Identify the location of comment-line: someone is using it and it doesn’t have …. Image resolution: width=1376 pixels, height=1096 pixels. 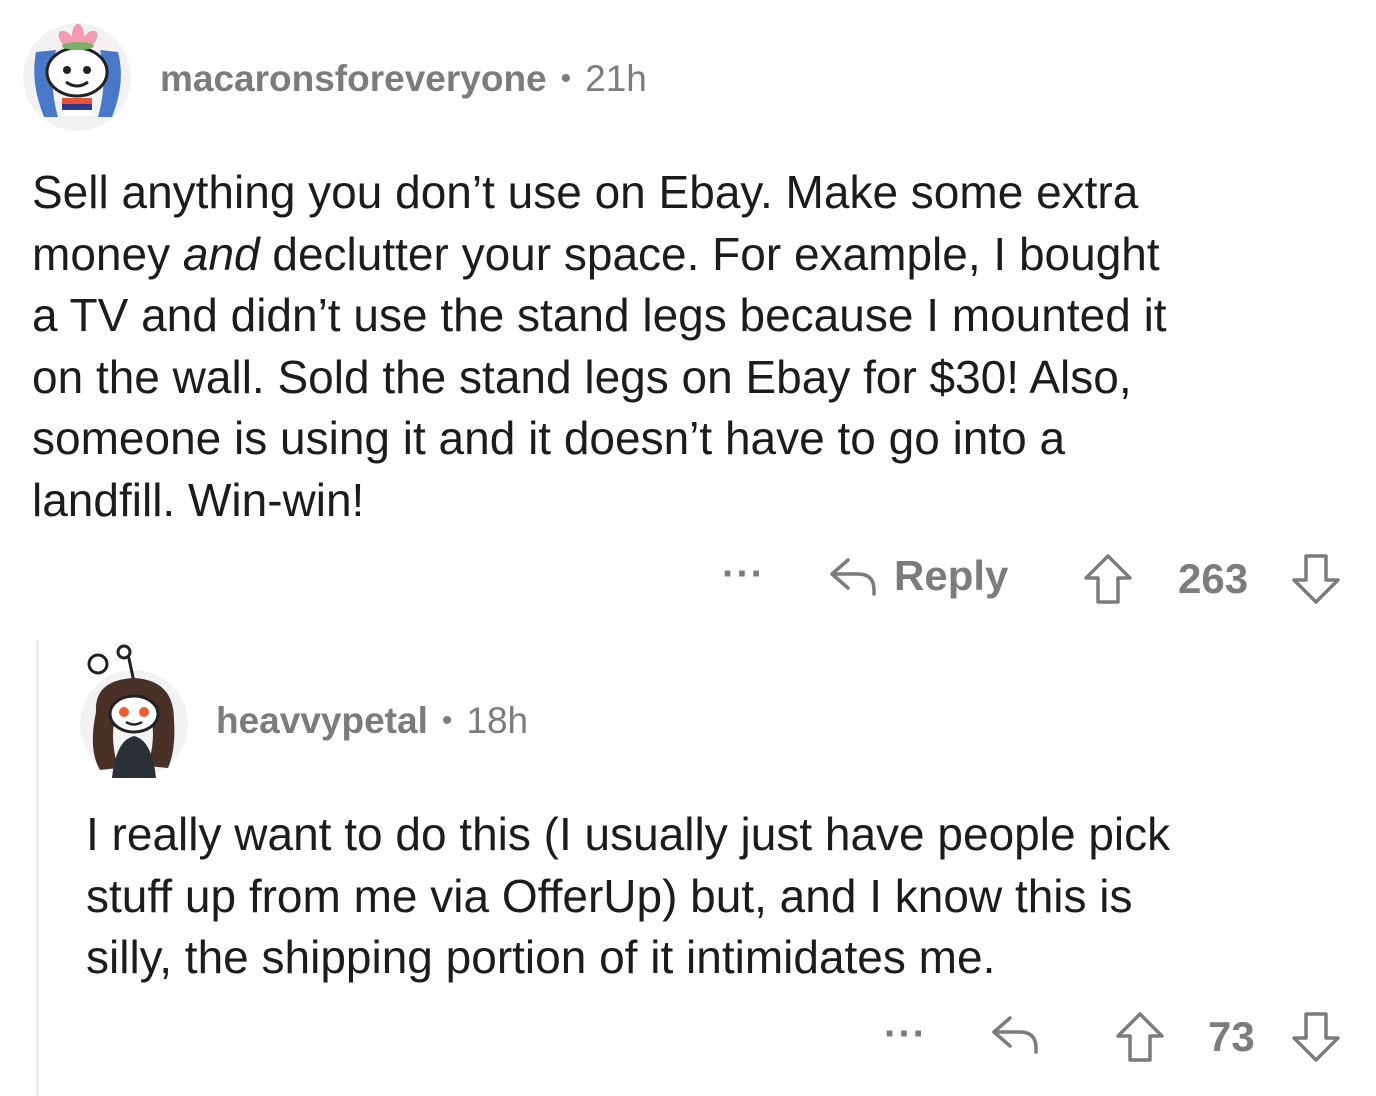
(549, 438).